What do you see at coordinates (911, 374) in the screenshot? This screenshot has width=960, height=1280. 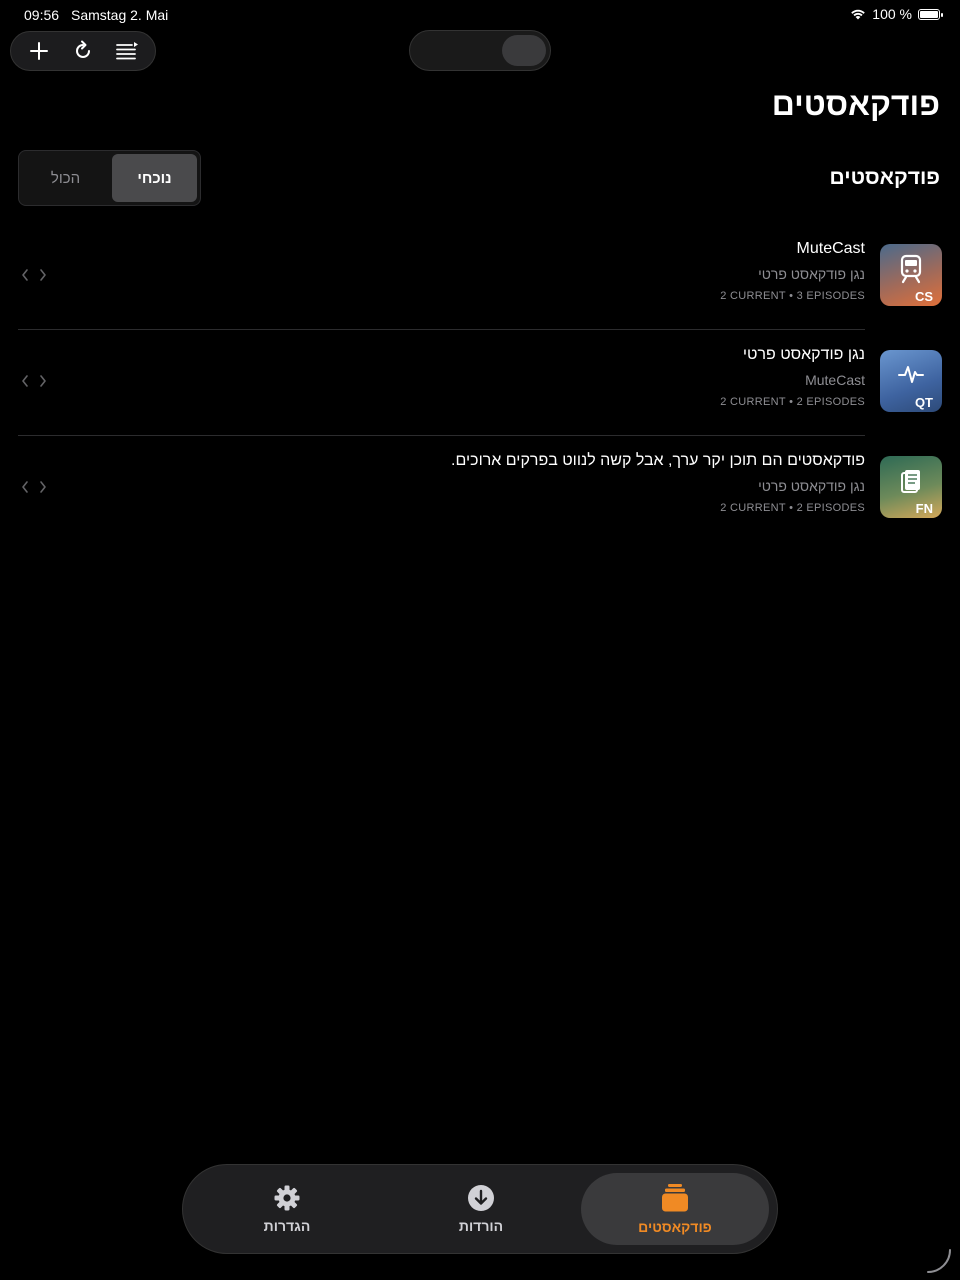 I see `waveform-icon` at bounding box center [911, 374].